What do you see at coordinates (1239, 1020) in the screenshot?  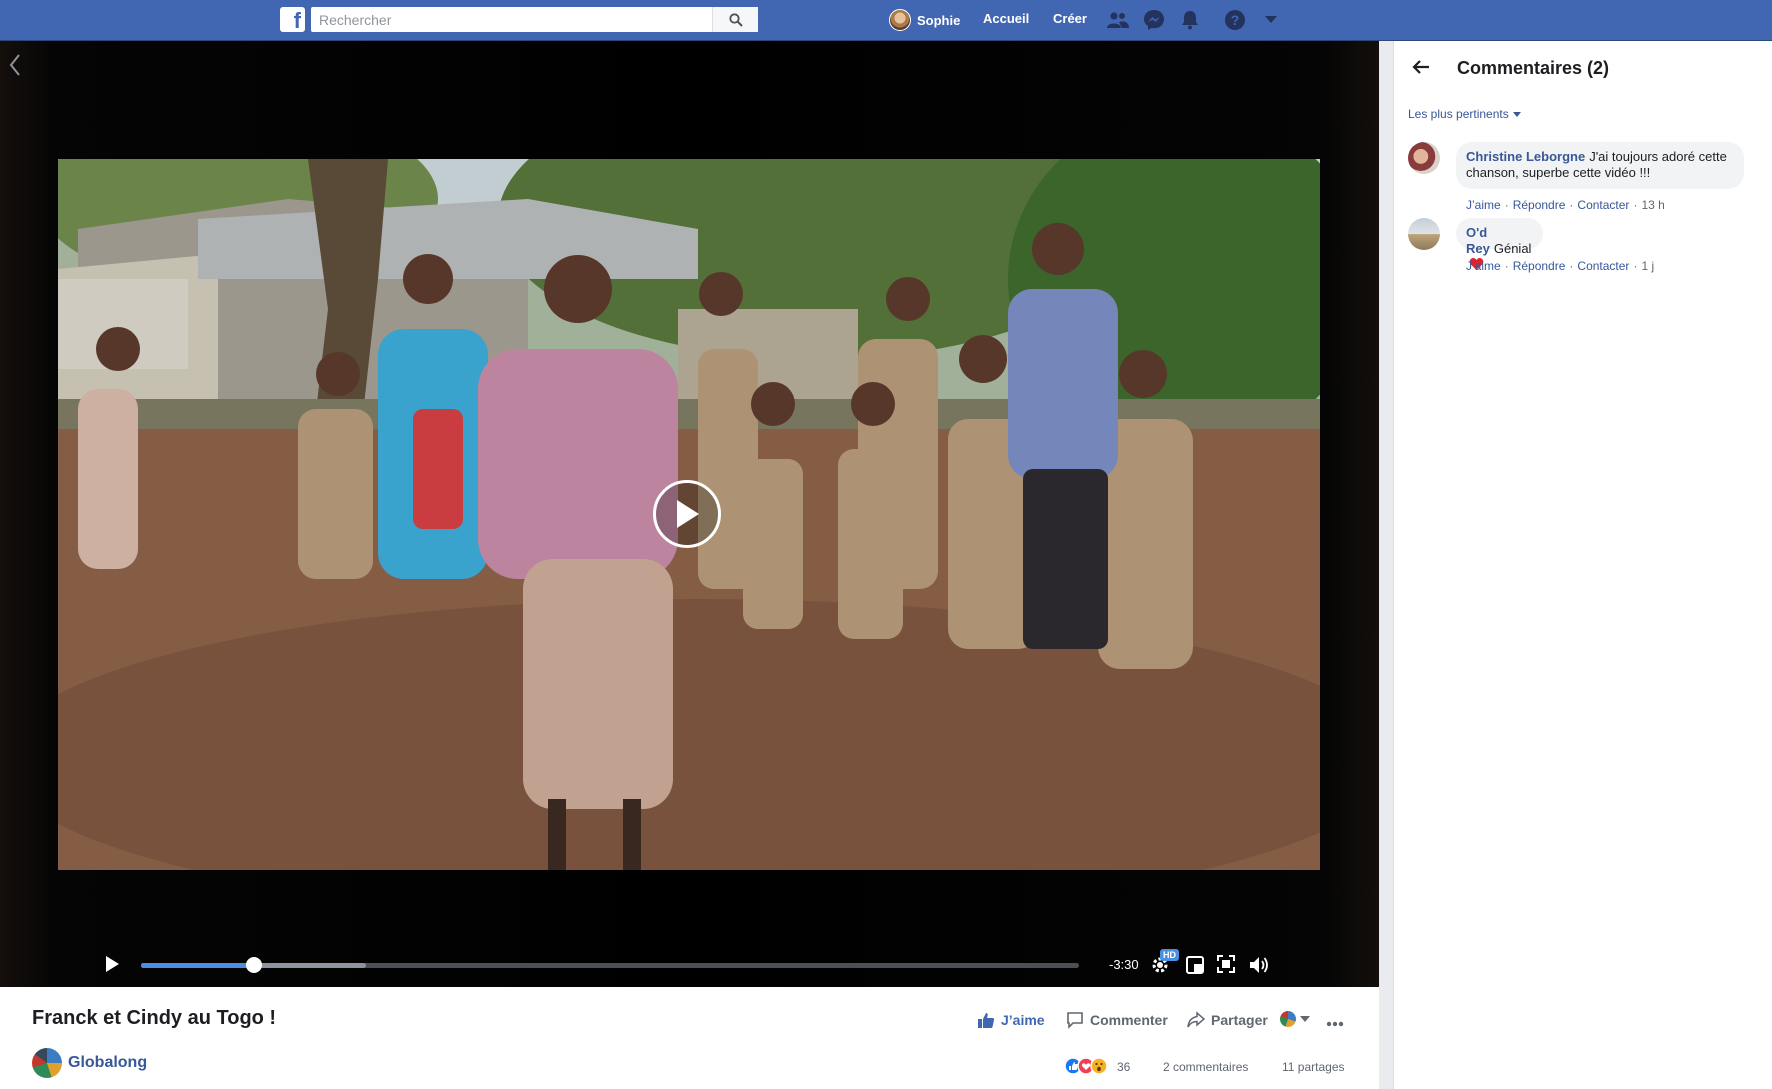 I see `share-label: Partager` at bounding box center [1239, 1020].